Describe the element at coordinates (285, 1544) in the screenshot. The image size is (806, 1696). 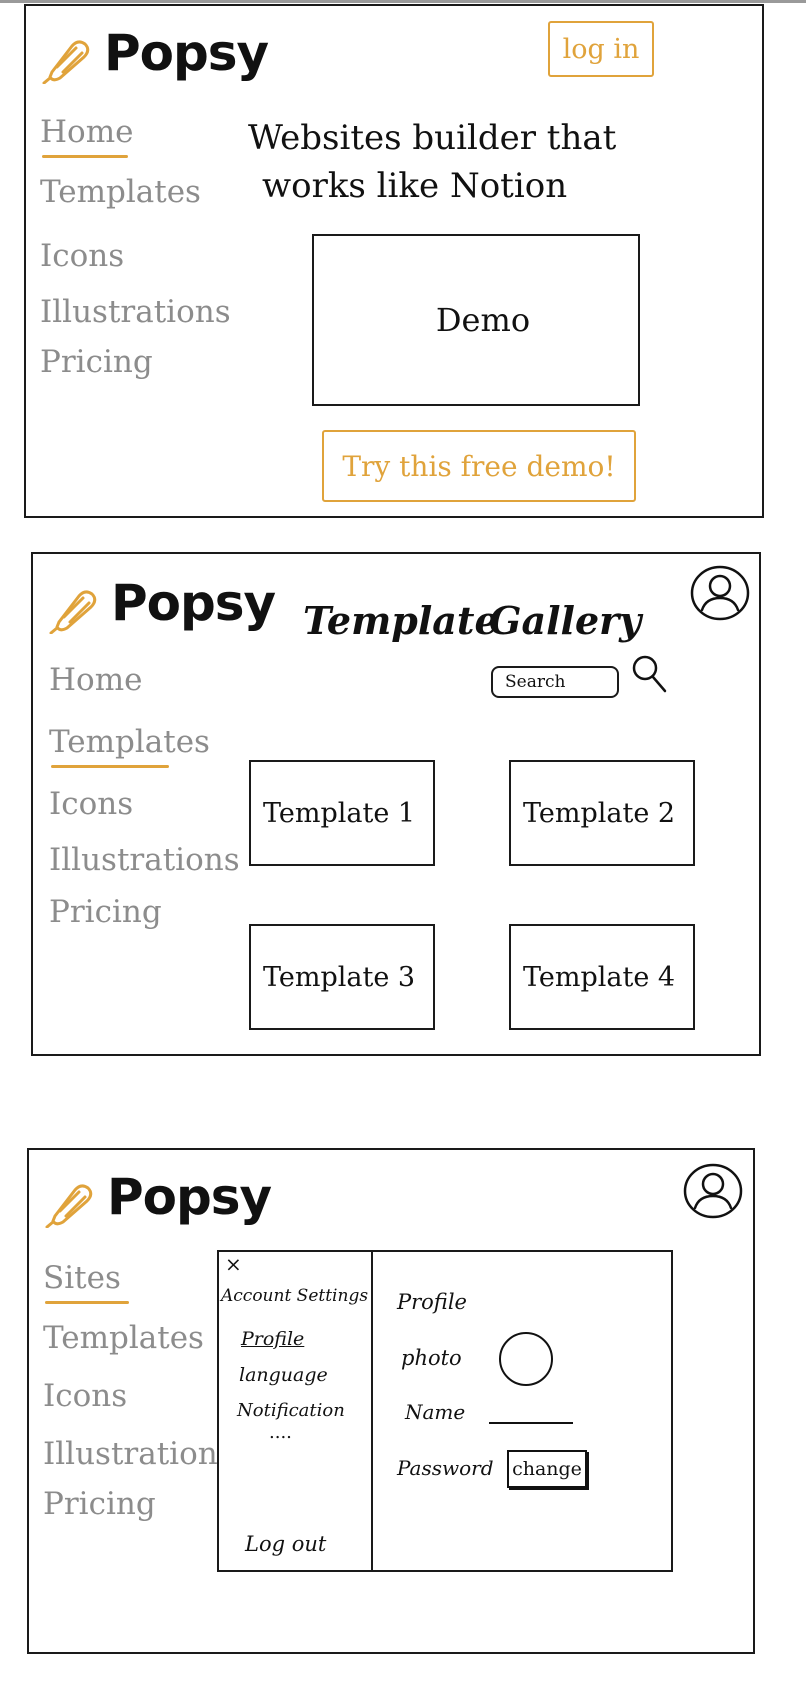
I see `logout-button: Log out` at that location.